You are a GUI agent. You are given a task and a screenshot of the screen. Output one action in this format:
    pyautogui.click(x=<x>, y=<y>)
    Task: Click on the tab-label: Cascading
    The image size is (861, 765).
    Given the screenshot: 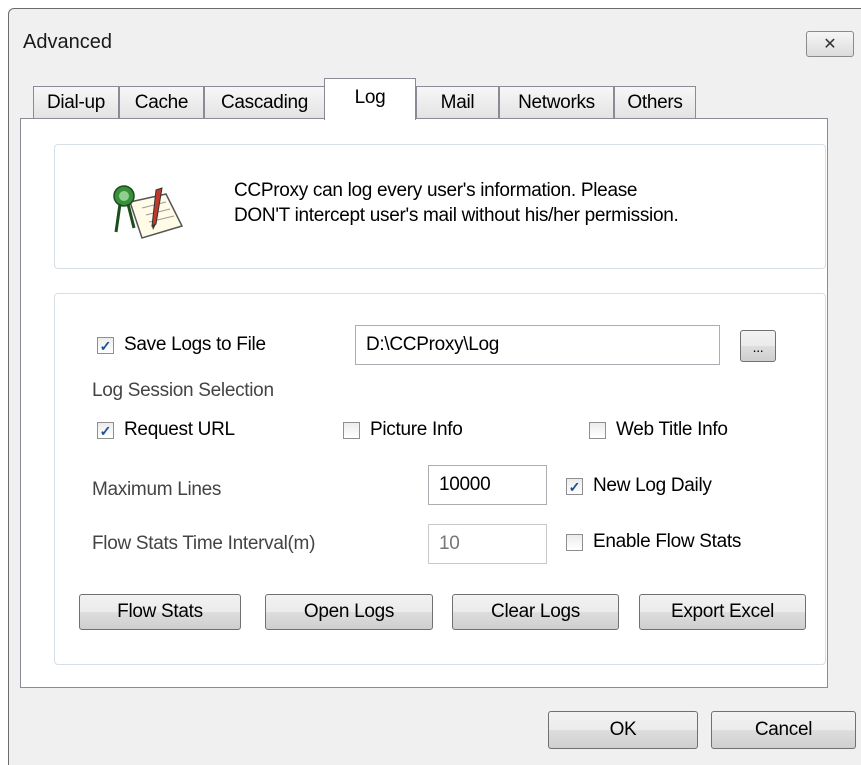 What is the action you would take?
    pyautogui.click(x=264, y=102)
    